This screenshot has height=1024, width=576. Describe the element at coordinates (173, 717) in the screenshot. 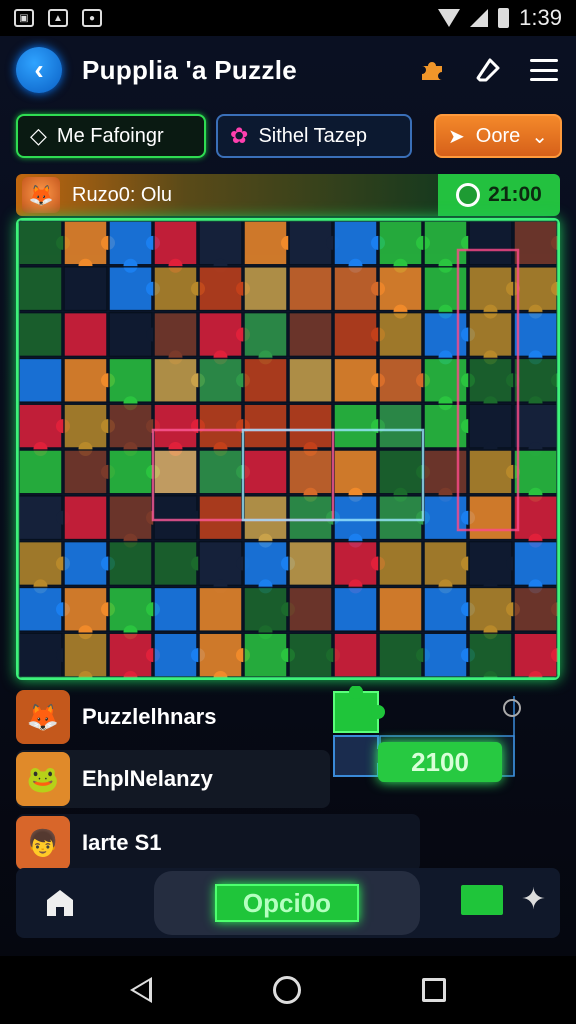

I see `player-row: 🦊 Puzzlelhnars` at that location.